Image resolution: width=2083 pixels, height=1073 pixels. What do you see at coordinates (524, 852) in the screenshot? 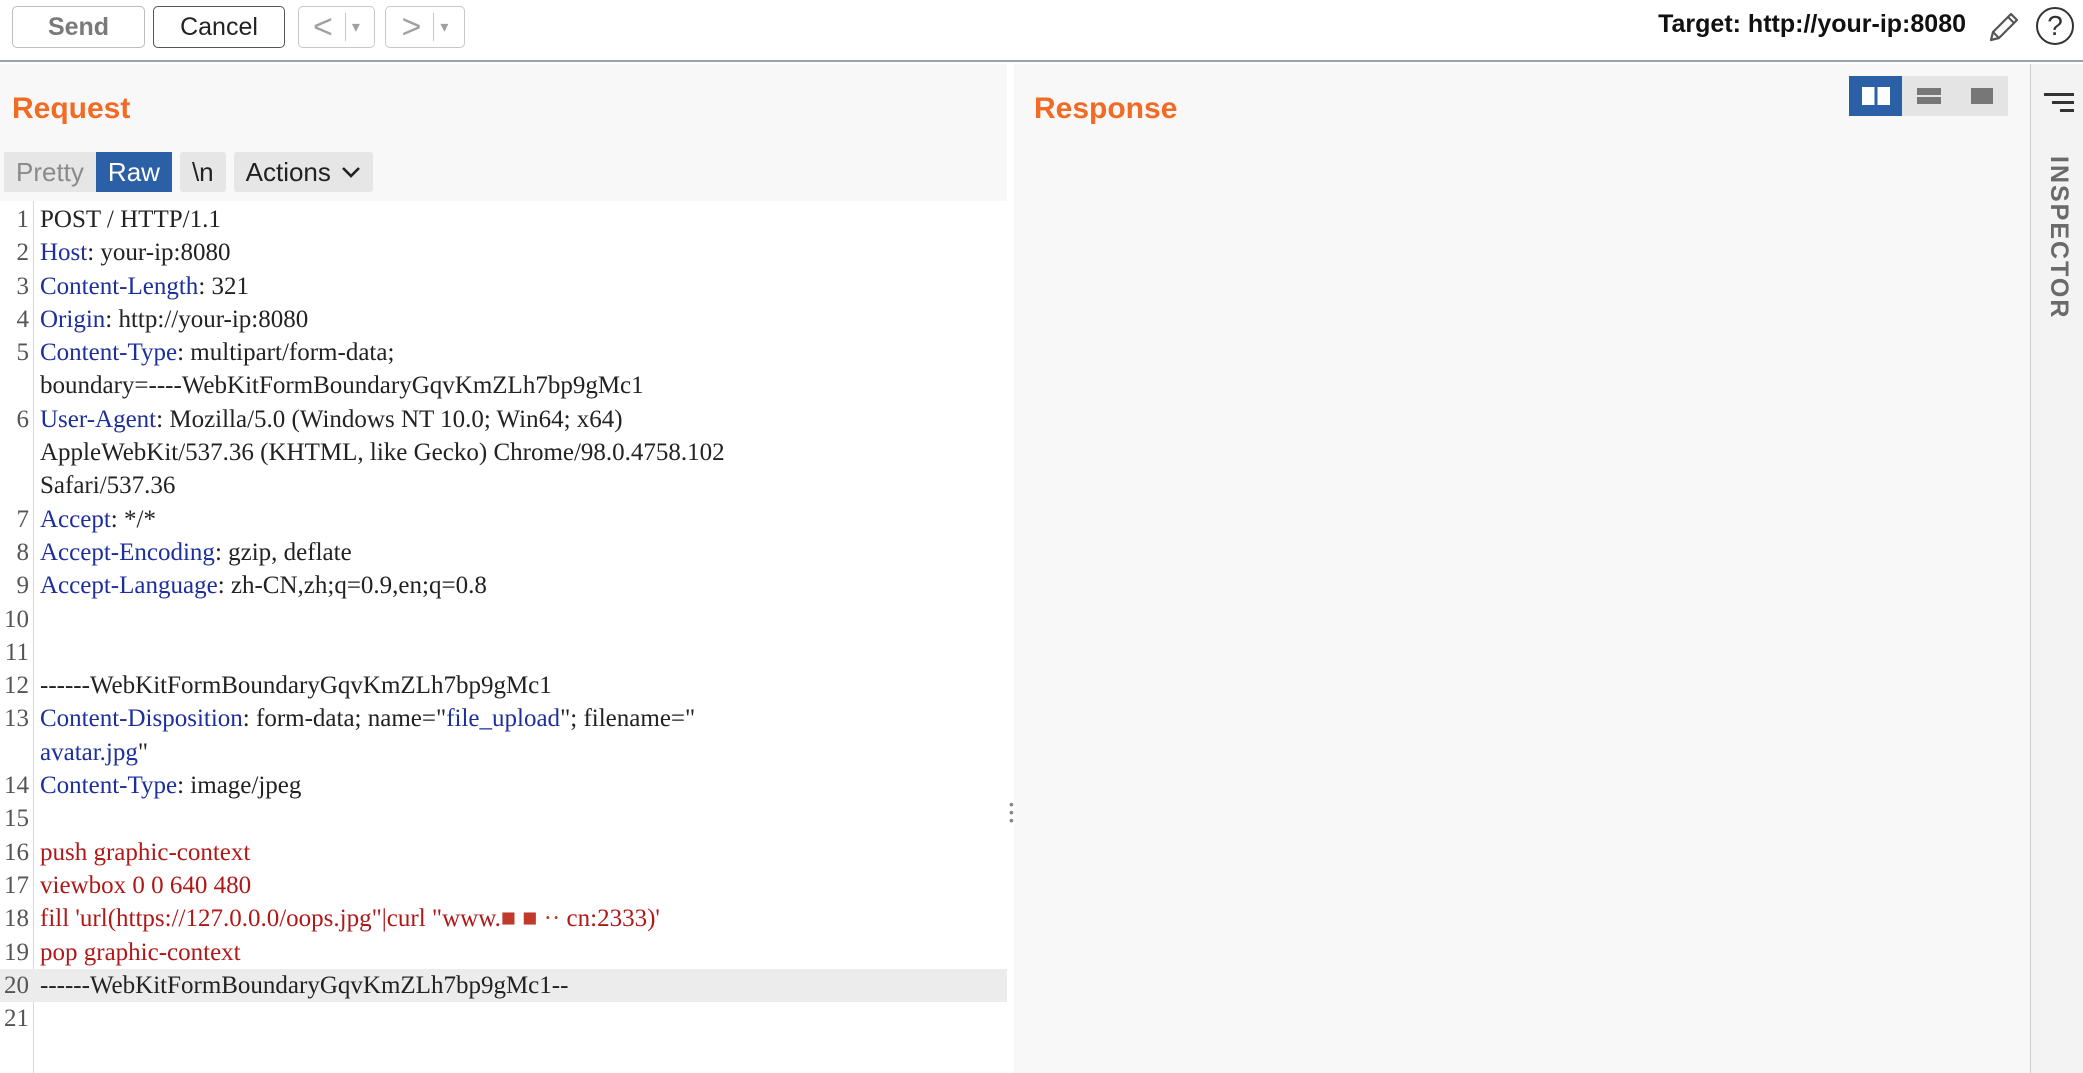
I see `line-text: push graphic-context` at bounding box center [524, 852].